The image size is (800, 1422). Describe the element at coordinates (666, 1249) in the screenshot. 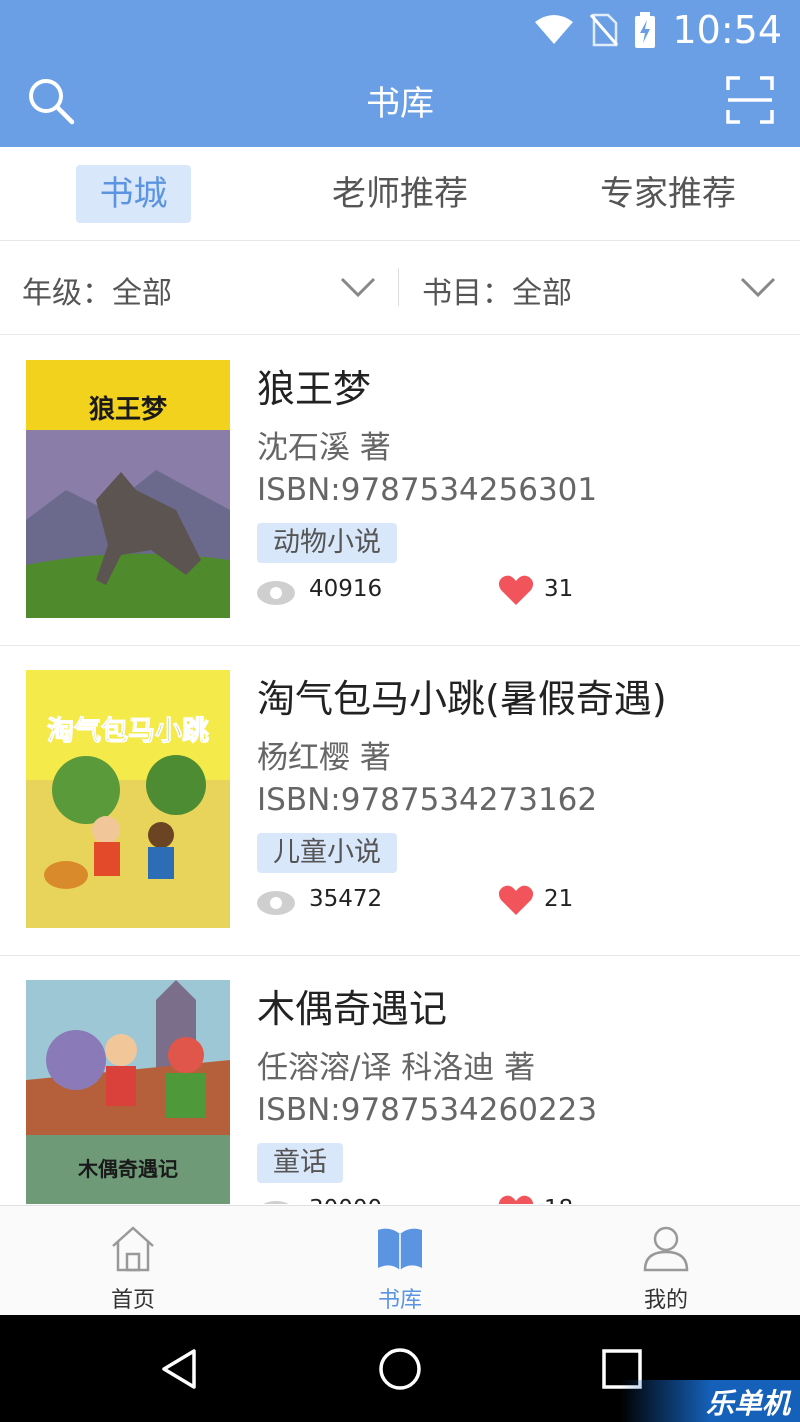

I see `user-icon` at that location.